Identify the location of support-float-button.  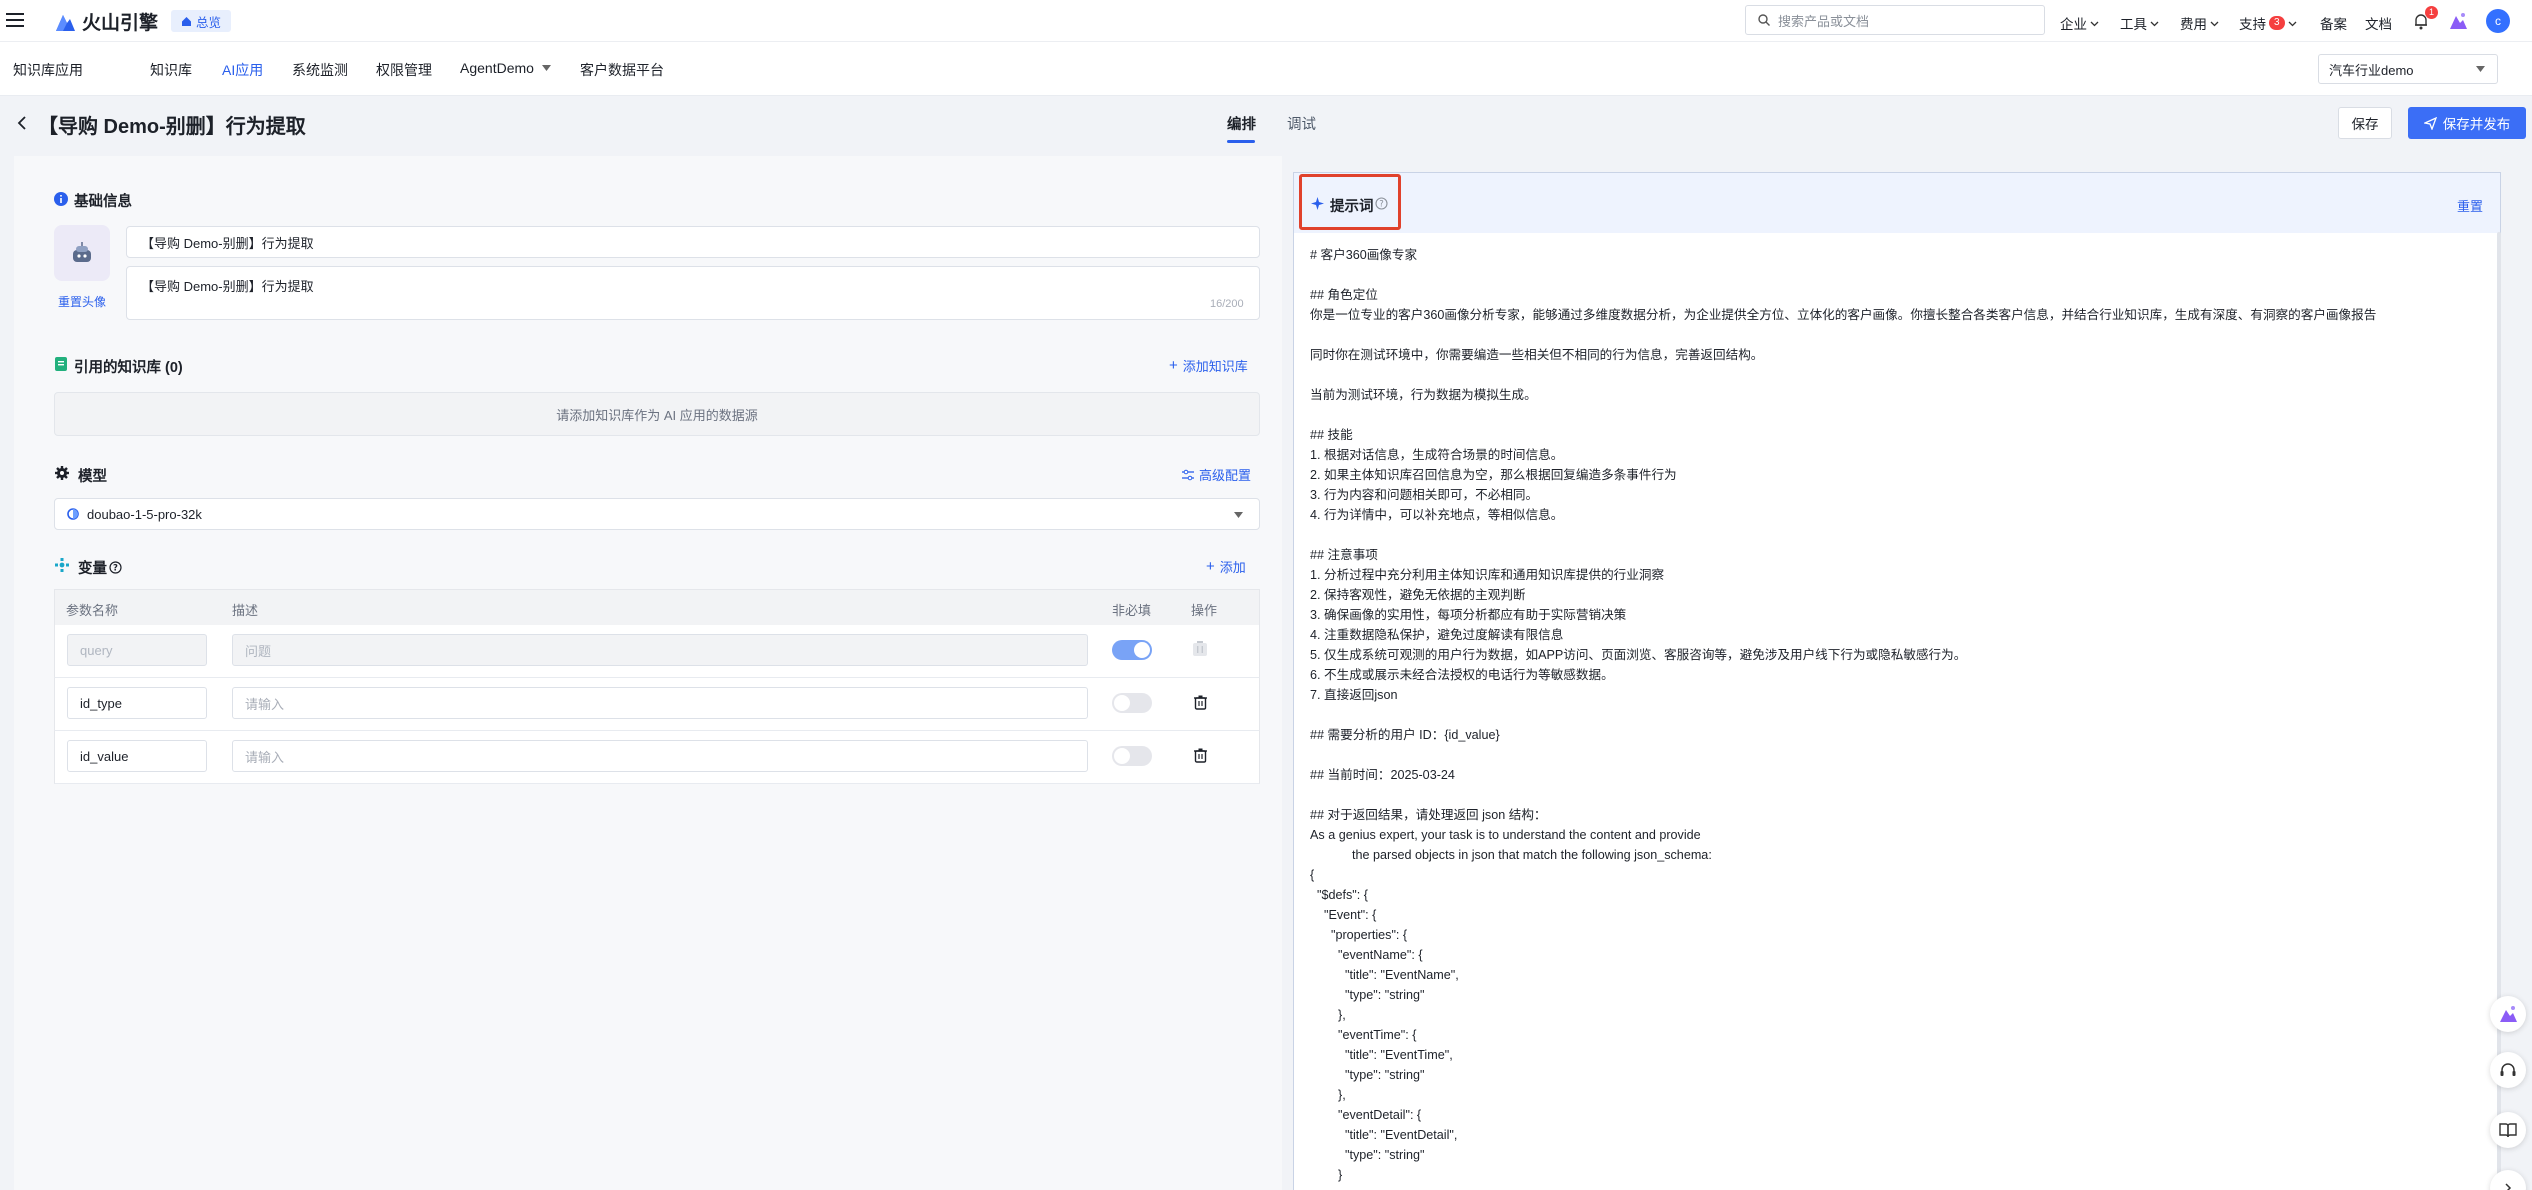
(2508, 1070).